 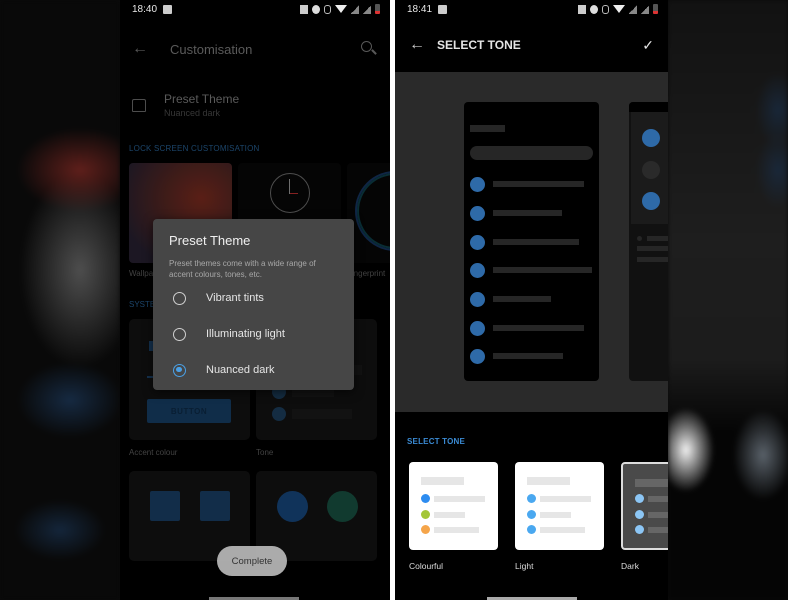 I want to click on option-nuanced-dark: Nuanced dark, so click(x=253, y=370).